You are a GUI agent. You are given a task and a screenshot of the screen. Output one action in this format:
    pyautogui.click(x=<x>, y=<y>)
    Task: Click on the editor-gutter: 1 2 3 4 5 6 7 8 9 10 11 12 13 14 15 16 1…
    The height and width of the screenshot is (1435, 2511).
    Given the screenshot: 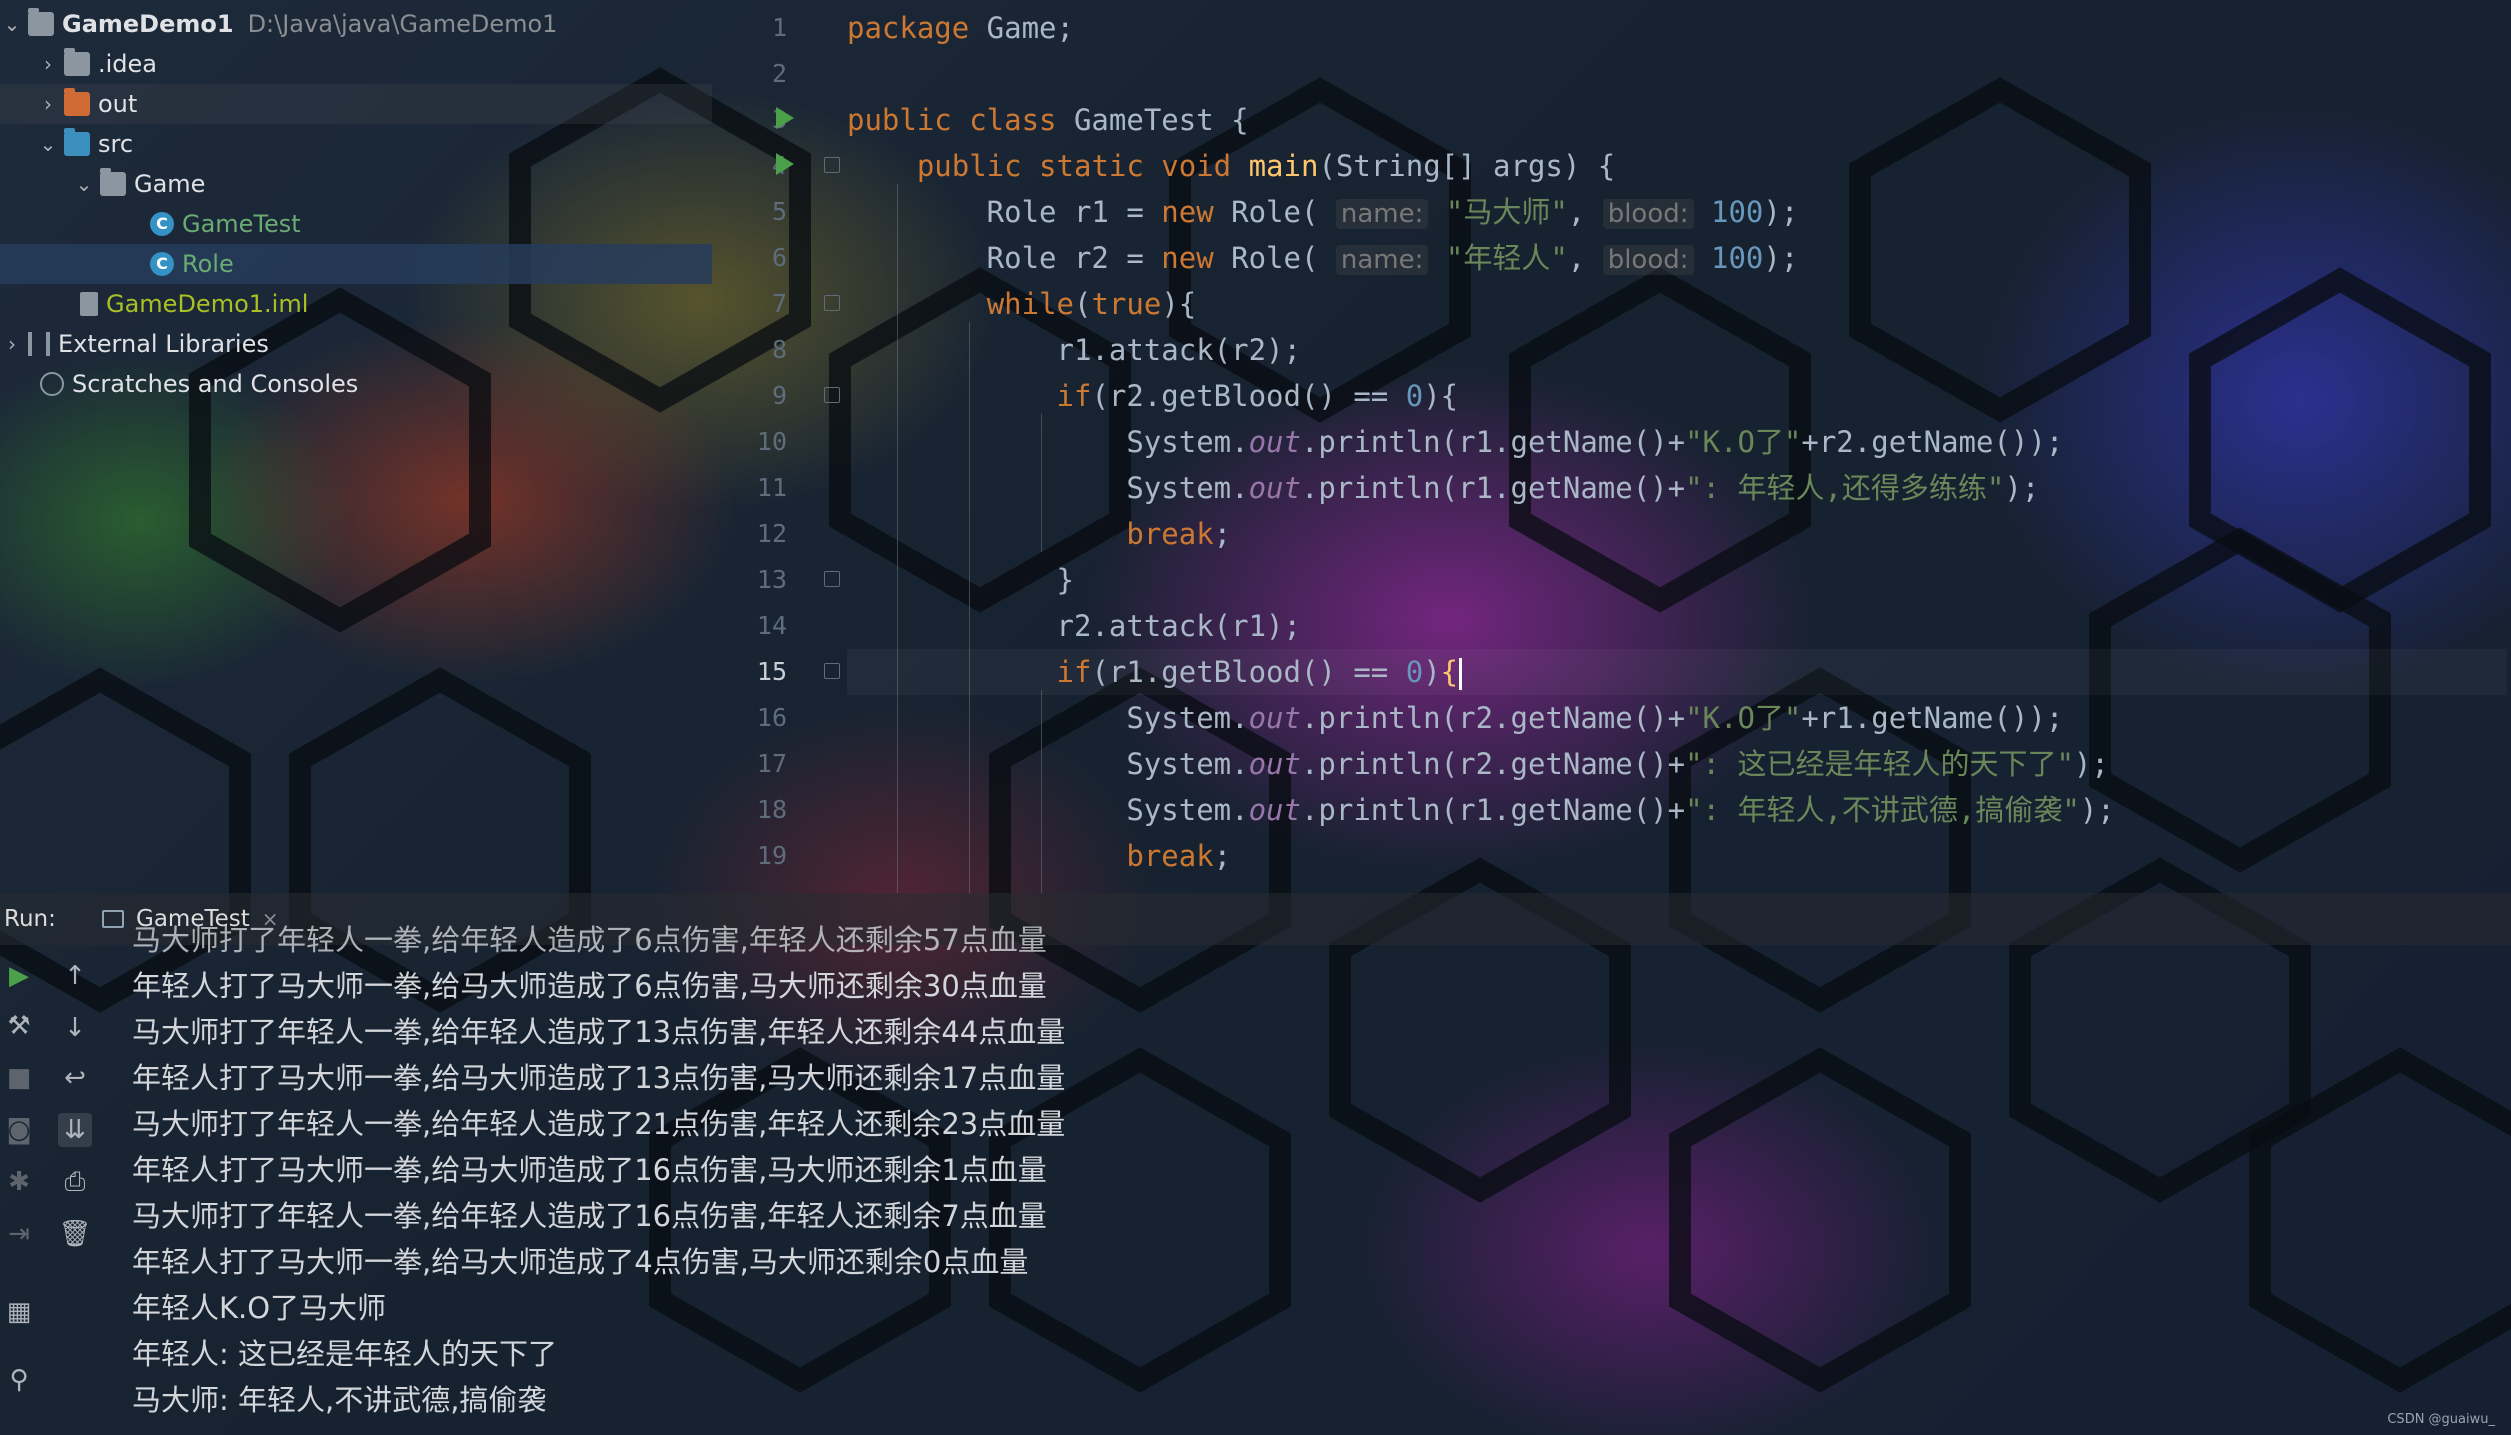 What is the action you would take?
    pyautogui.click(x=777, y=446)
    